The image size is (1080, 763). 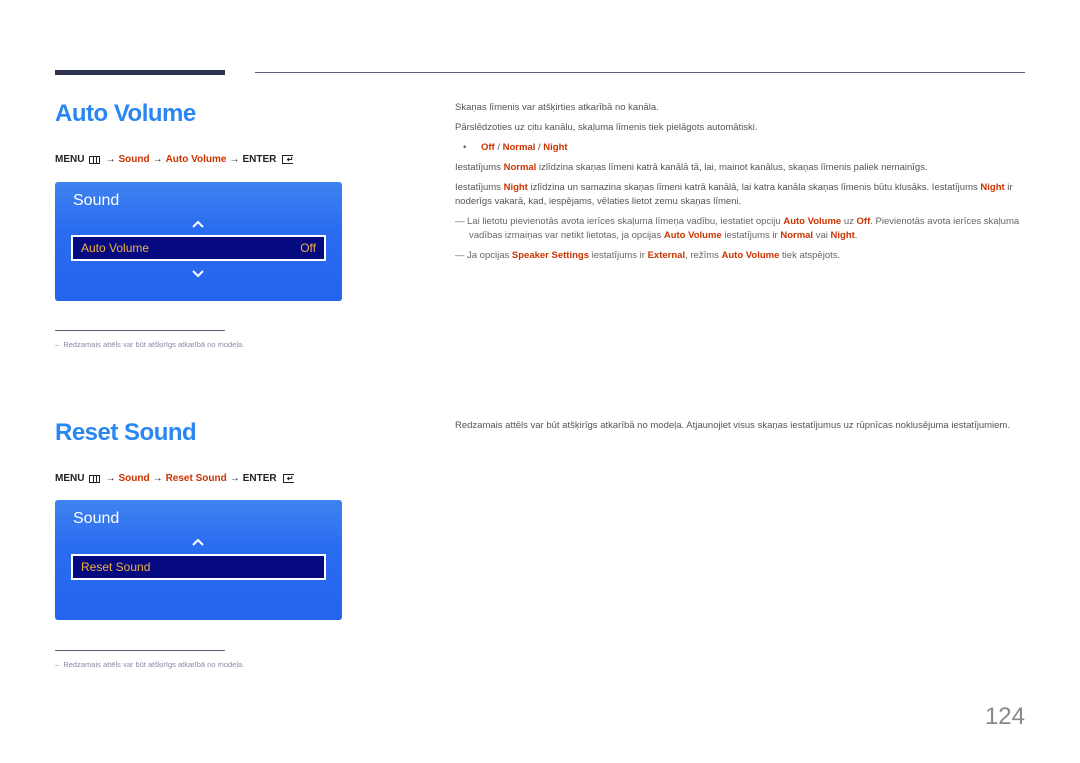 I want to click on menu-path-auto-volume: MENU → Sound → Auto Volume → ENTER ↵, so click(x=174, y=159).